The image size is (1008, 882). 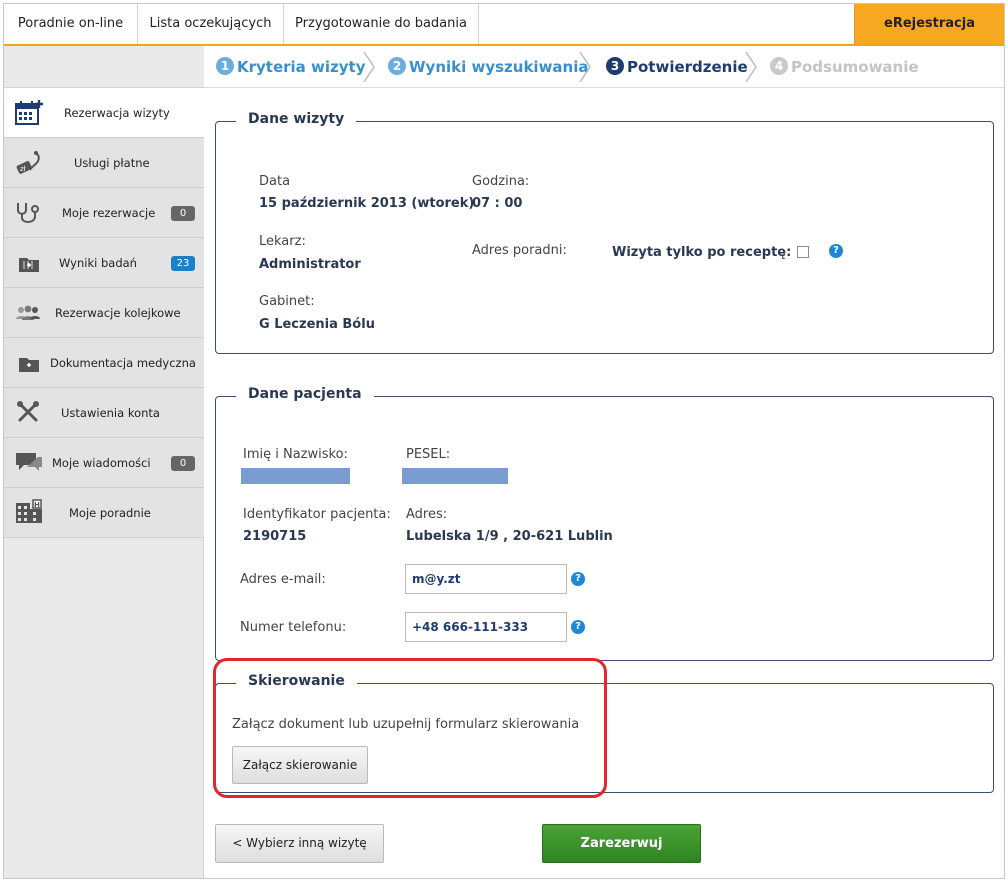 I want to click on reservations-count-badge: 0, so click(x=183, y=213).